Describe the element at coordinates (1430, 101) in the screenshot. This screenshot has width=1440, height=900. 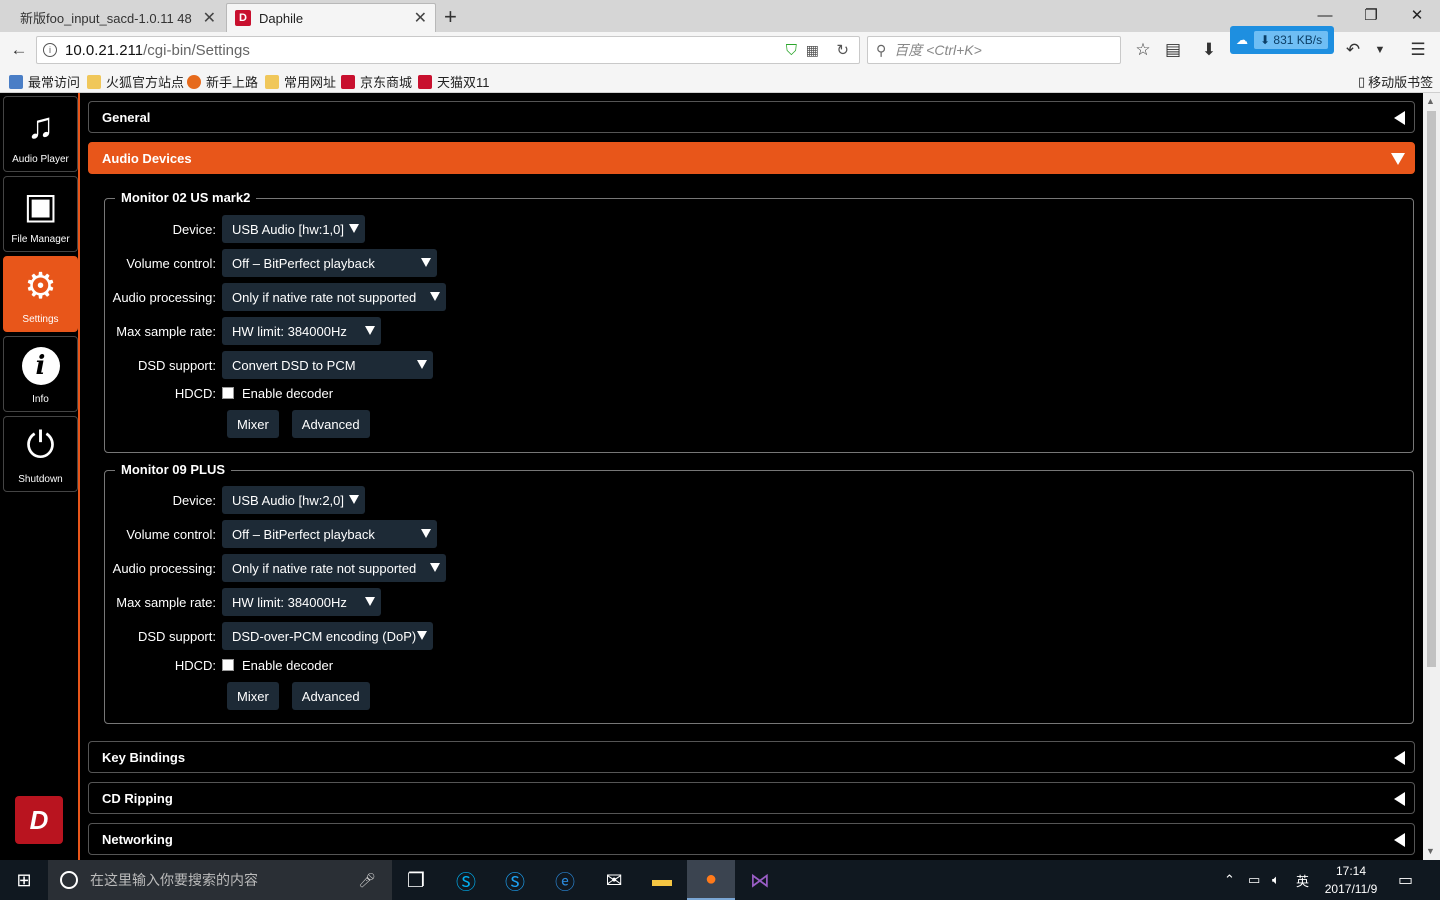
I see `scroll-up-icon: ▲` at that location.